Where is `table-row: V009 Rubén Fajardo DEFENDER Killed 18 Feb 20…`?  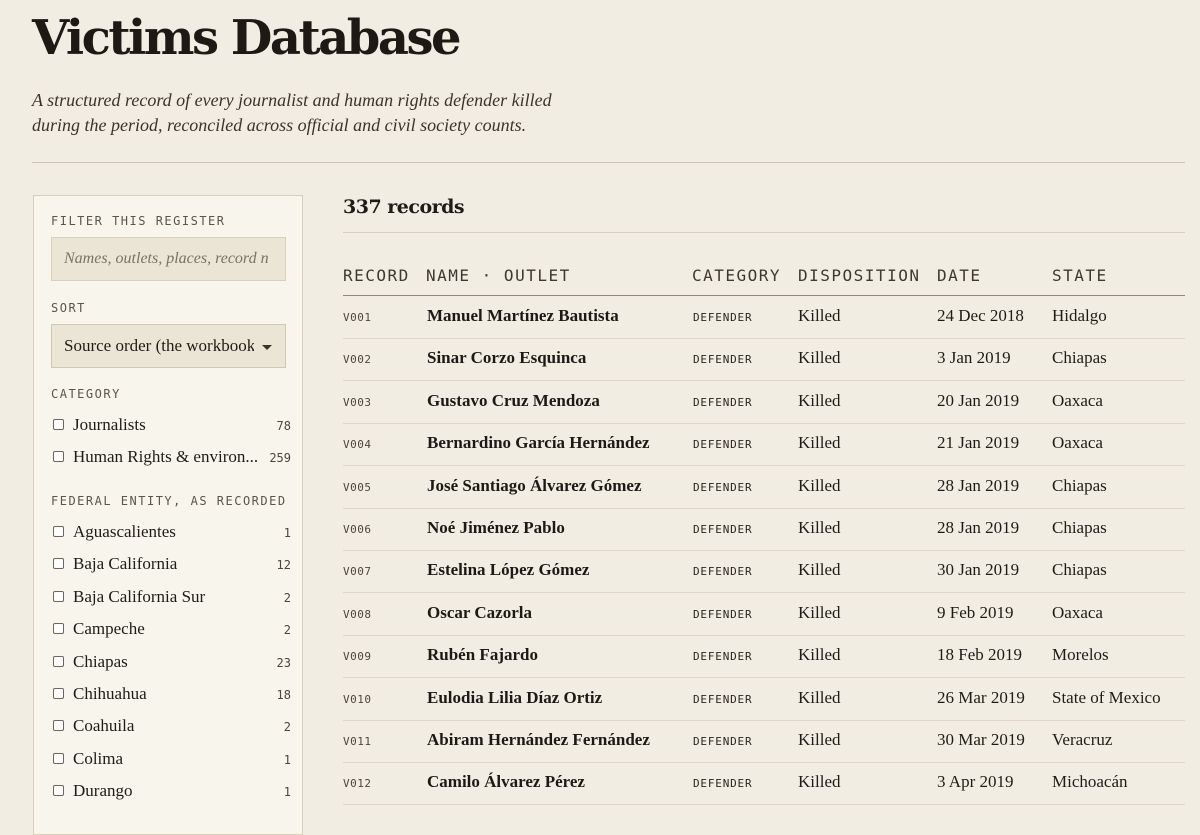 table-row: V009 Rubén Fajardo DEFENDER Killed 18 Feb 20… is located at coordinates (764, 657).